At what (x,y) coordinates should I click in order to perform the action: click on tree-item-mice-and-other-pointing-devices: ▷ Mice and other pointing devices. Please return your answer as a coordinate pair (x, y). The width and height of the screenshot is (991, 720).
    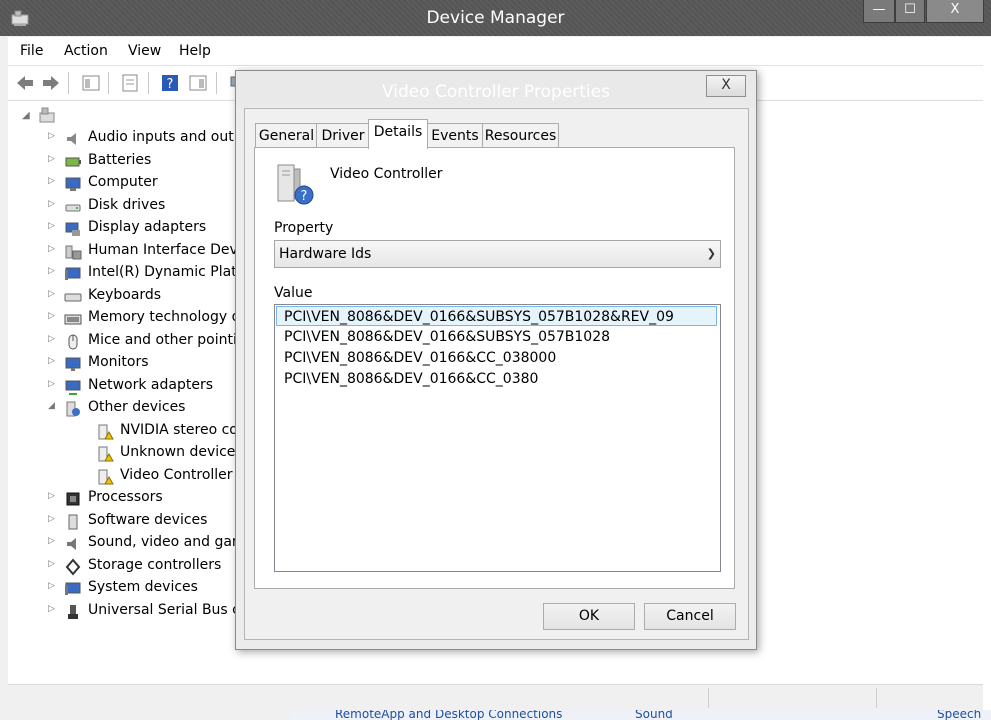
    Looking at the image, I should click on (148, 342).